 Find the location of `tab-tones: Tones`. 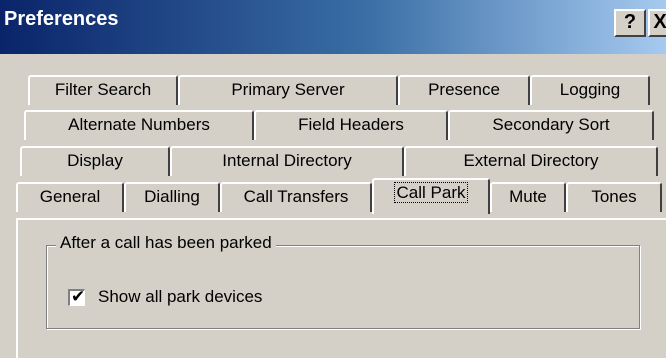

tab-tones: Tones is located at coordinates (614, 197).